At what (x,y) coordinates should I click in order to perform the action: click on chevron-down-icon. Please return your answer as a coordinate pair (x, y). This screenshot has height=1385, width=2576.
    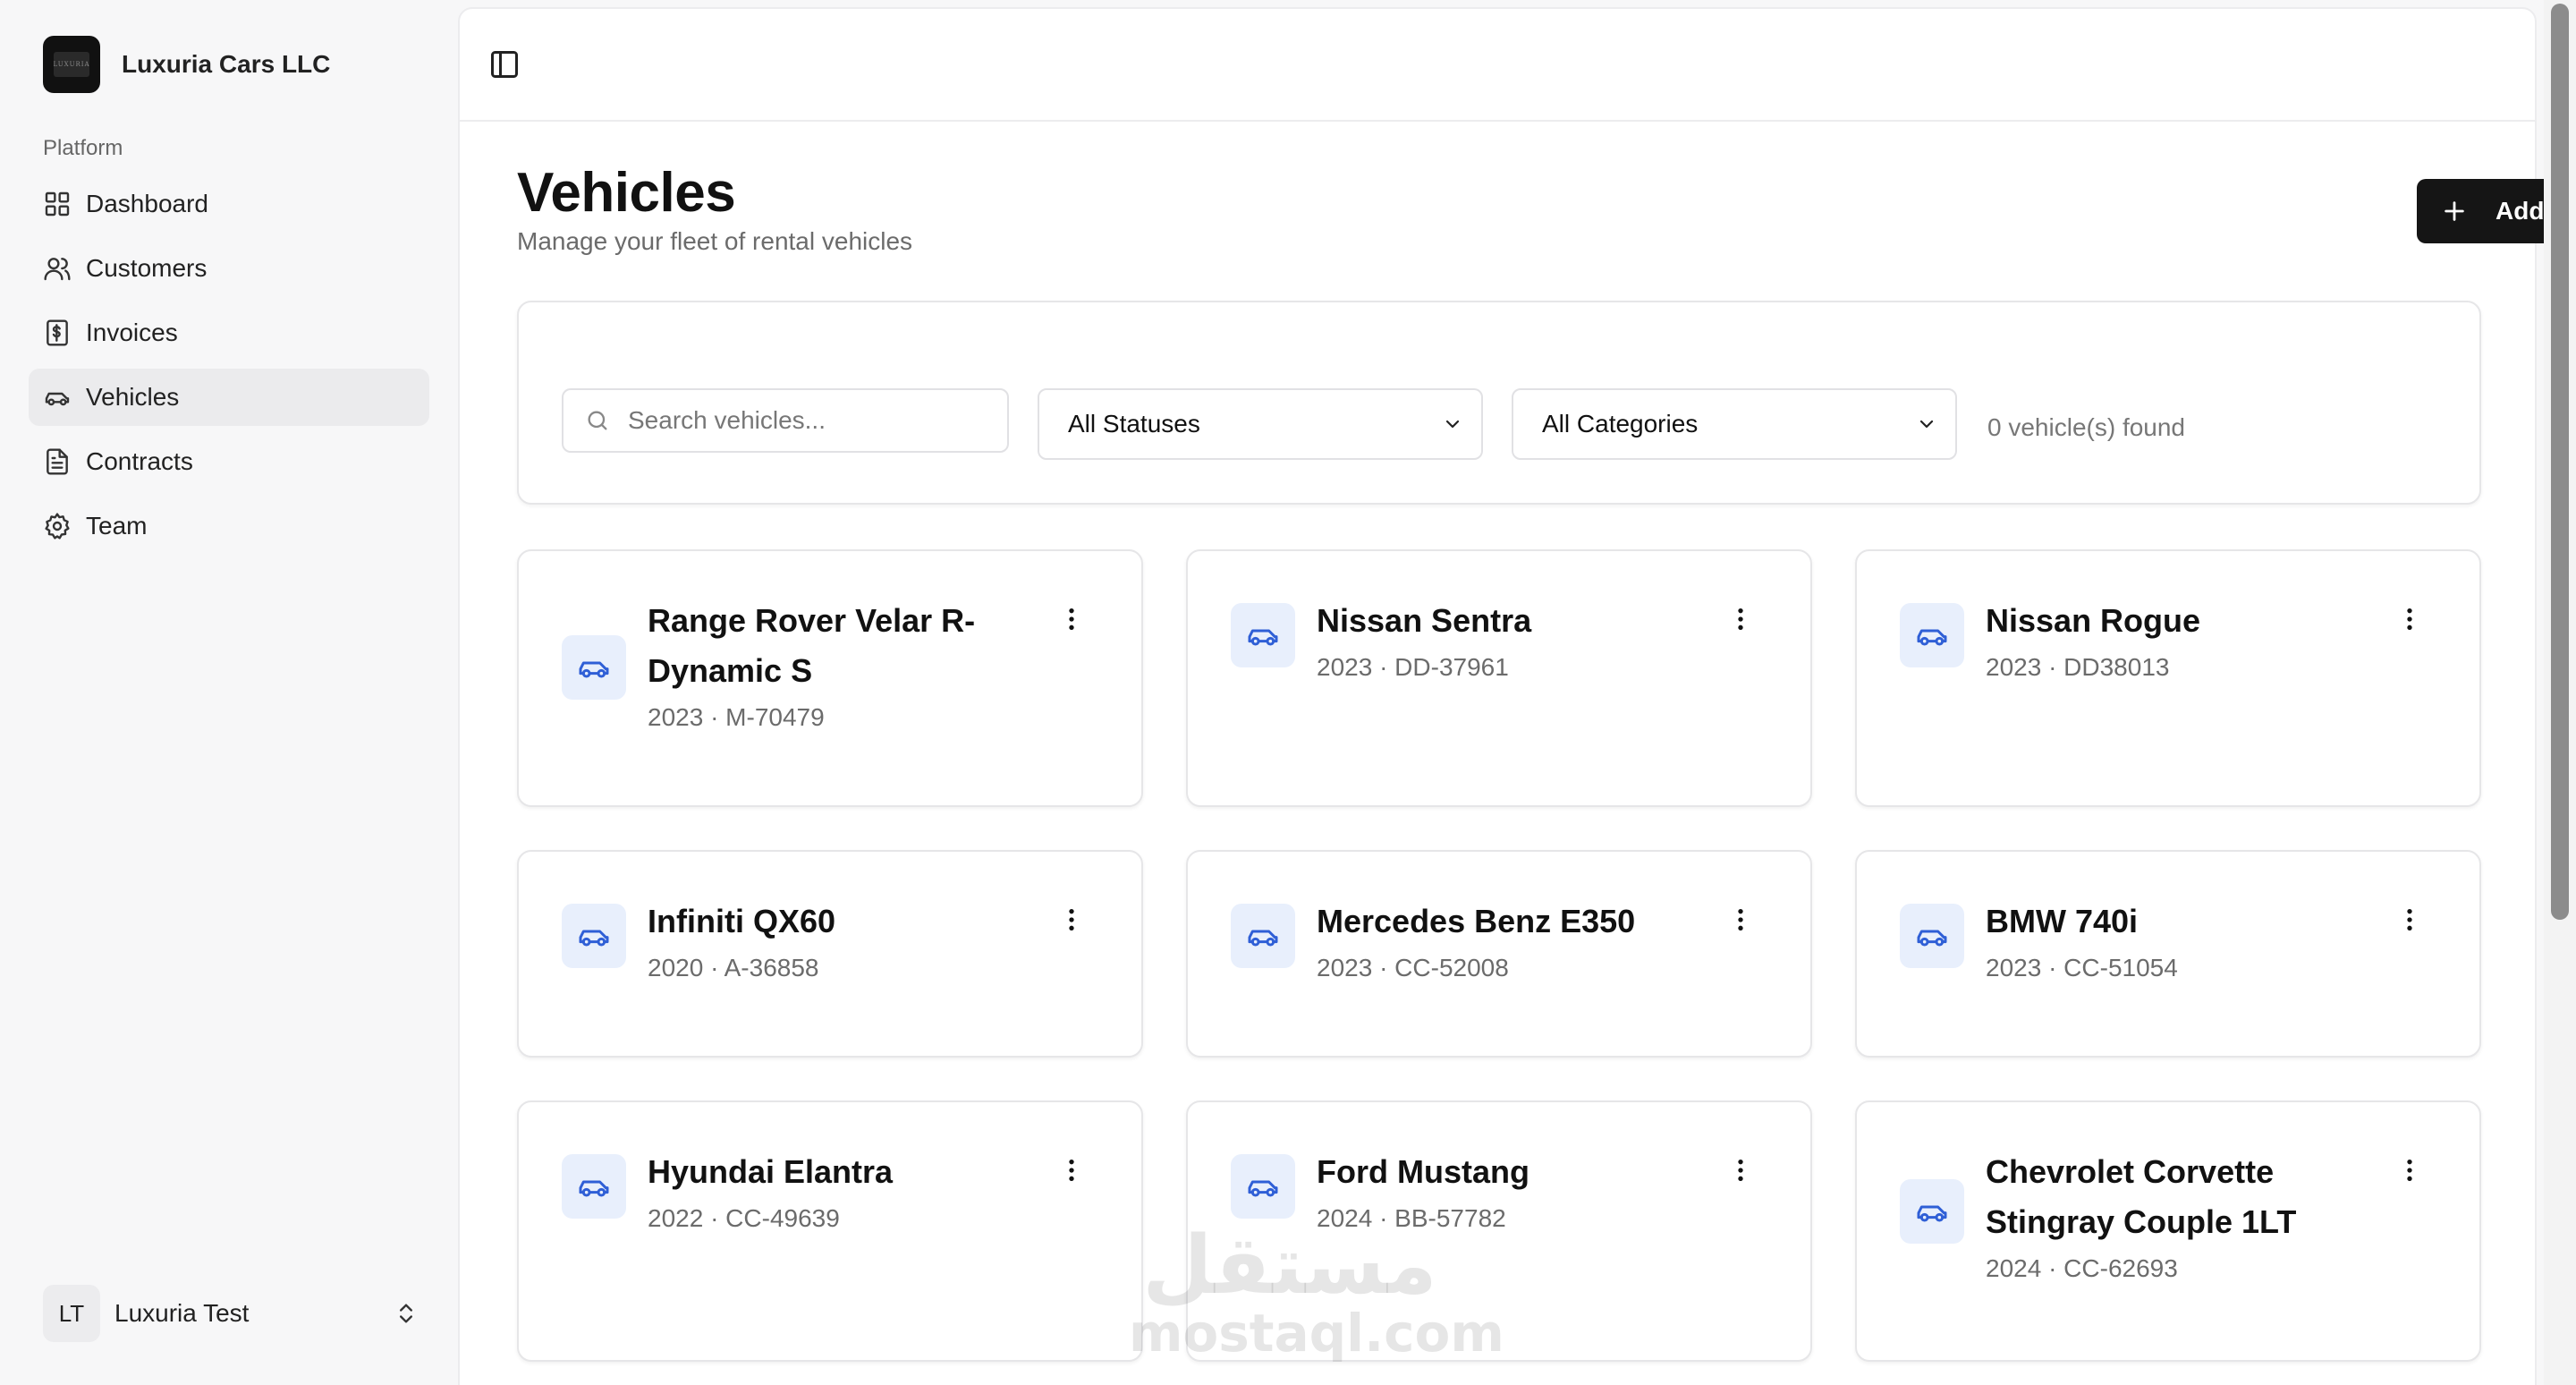
    Looking at the image, I should click on (1452, 424).